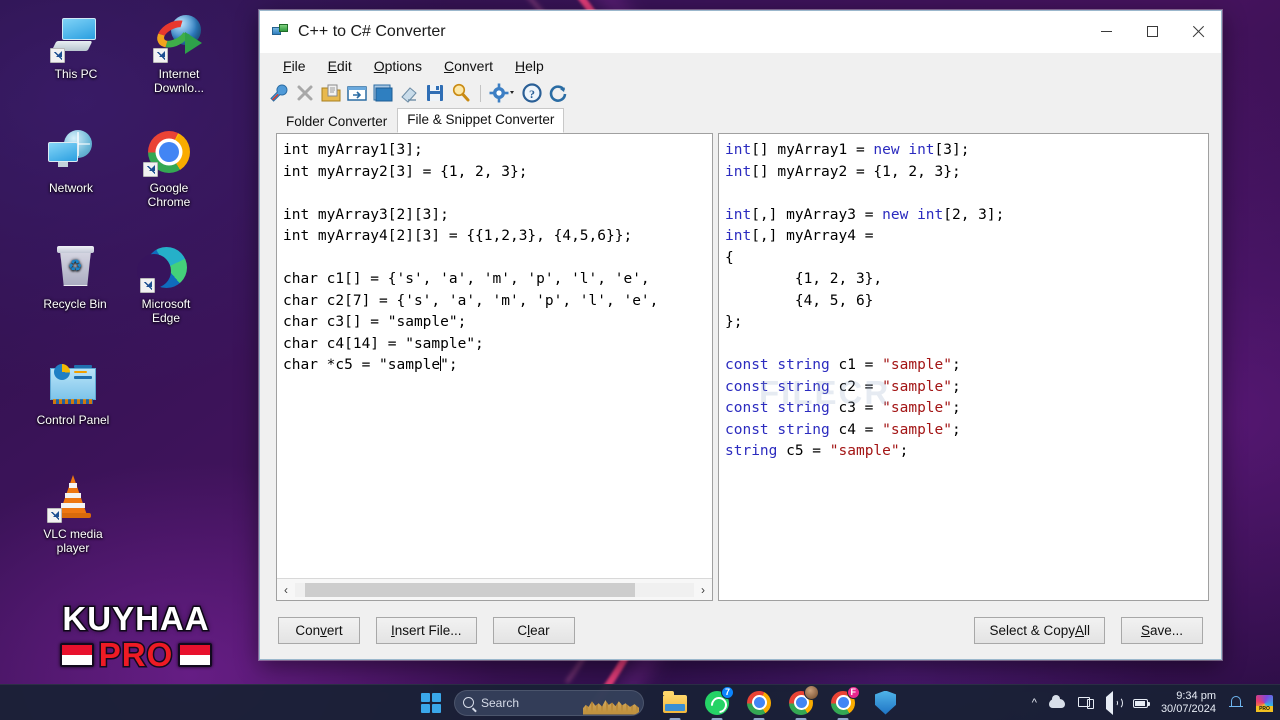 The width and height of the screenshot is (1280, 720). I want to click on code-token: int myArray4[2][3] = {{1,2,3}, {4,5,6}};, so click(458, 236).